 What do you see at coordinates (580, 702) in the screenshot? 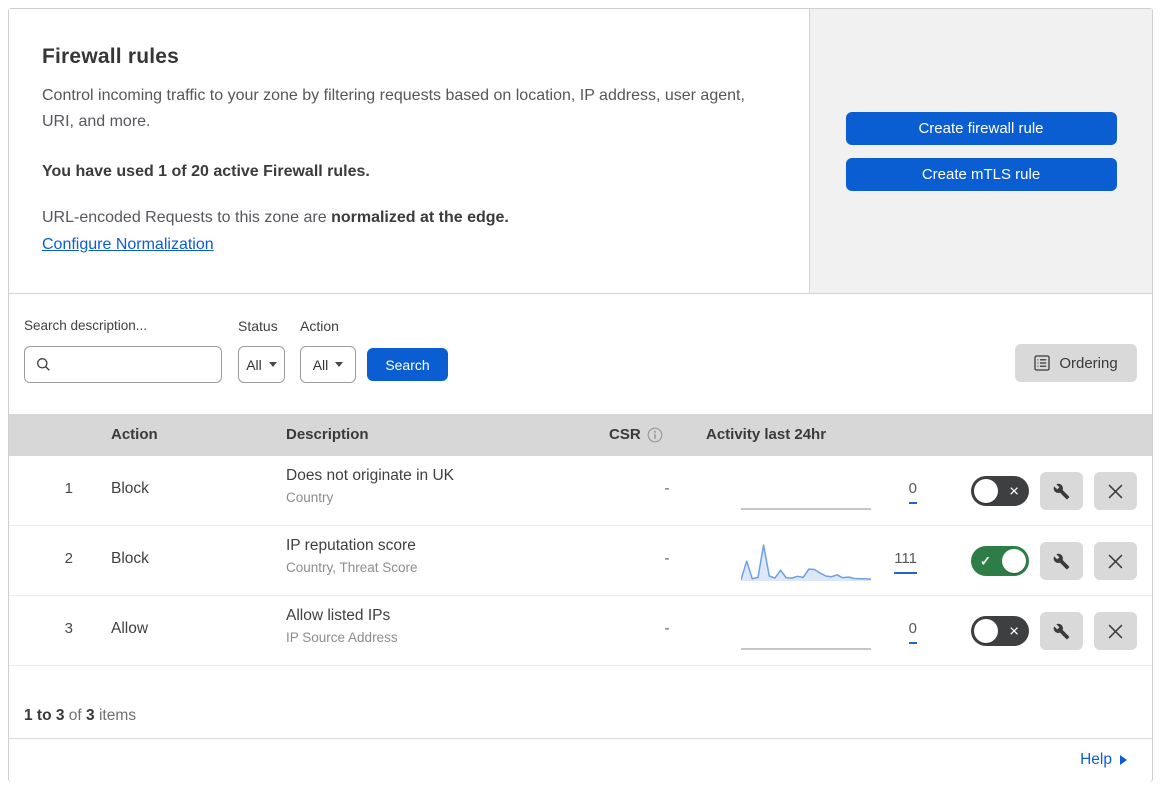
I see `table-footer: 1 to 3 of 3 items` at bounding box center [580, 702].